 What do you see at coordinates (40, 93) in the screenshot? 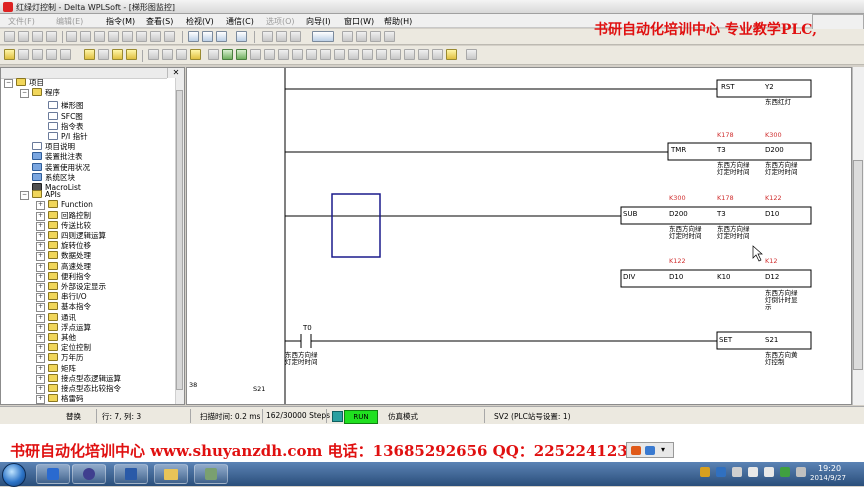
I see `tree-item: − 程序` at bounding box center [40, 93].